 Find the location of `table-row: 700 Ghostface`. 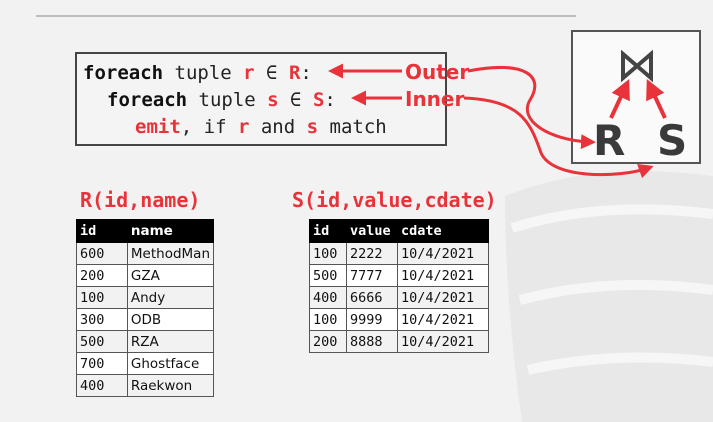

table-row: 700 Ghostface is located at coordinates (145, 363).